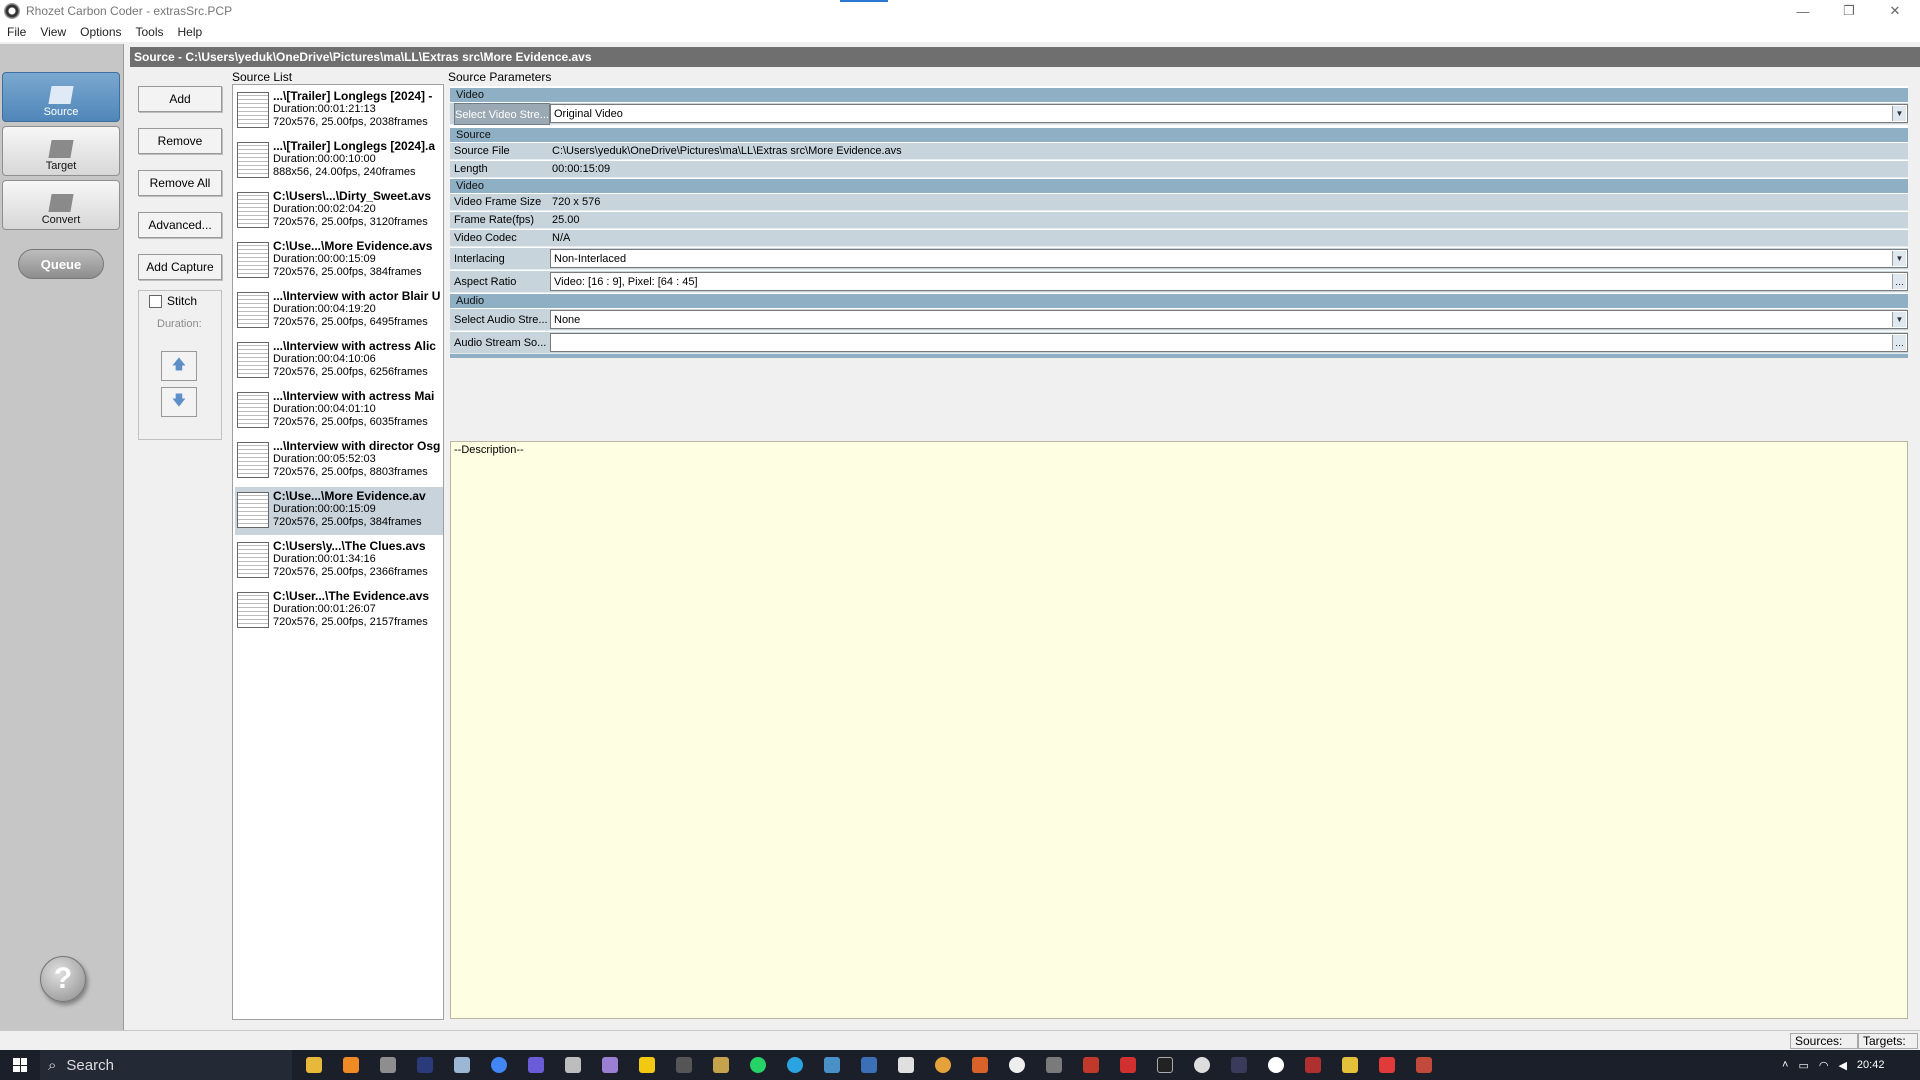 This screenshot has width=1920, height=1080. What do you see at coordinates (52, 1065) in the screenshot?
I see `search-icon: ⌕` at bounding box center [52, 1065].